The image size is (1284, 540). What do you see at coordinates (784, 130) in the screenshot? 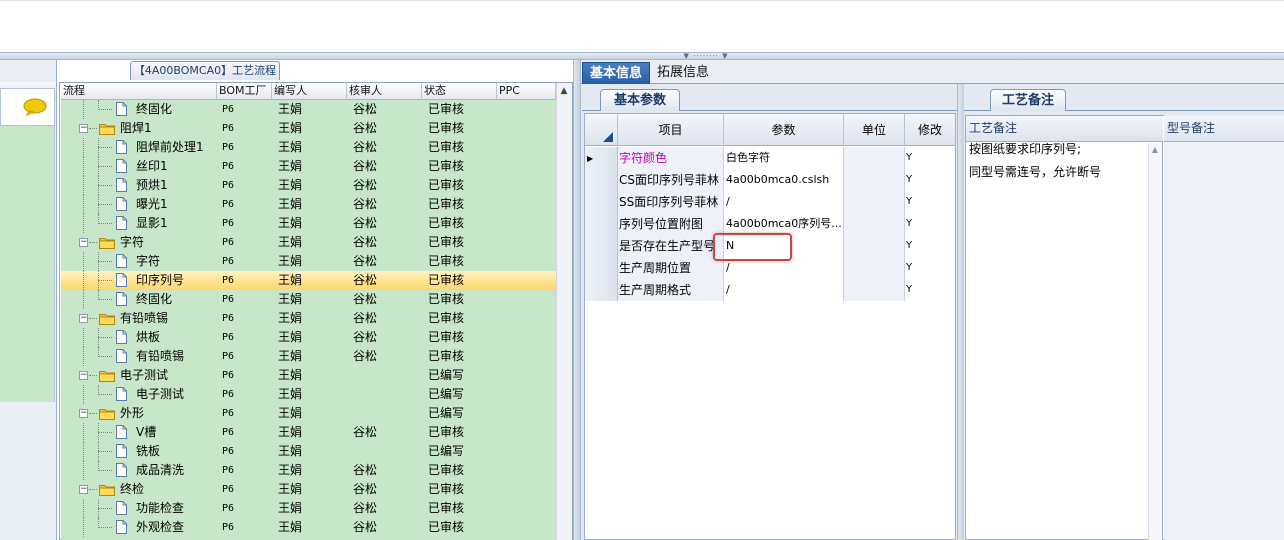
I see `col-param: 参数` at bounding box center [784, 130].